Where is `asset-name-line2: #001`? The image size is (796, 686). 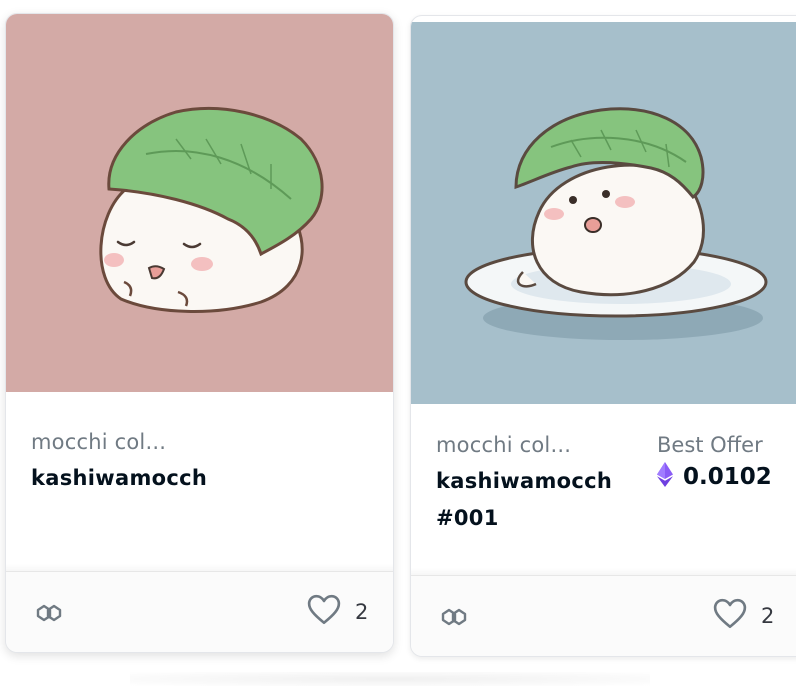
asset-name-line2: #001 is located at coordinates (467, 518).